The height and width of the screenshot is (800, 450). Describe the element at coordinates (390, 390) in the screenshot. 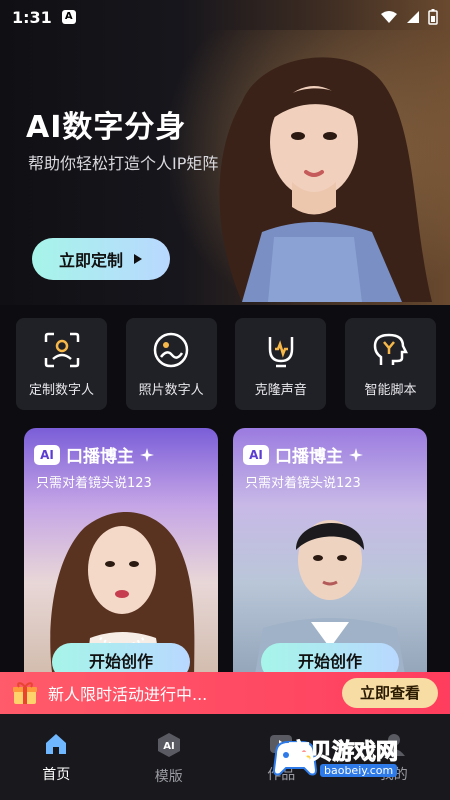

I see `tool-label: 智能脚本` at that location.